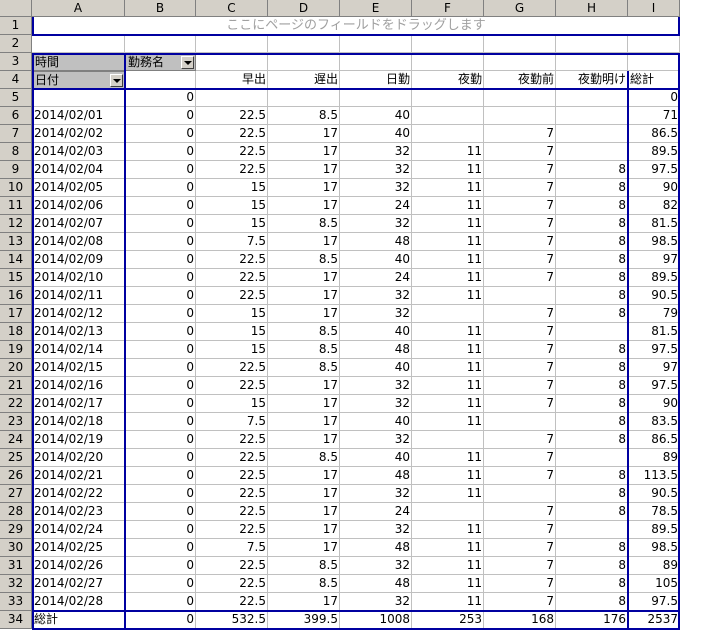  I want to click on date-cell: 2014/02/25, so click(78, 548).